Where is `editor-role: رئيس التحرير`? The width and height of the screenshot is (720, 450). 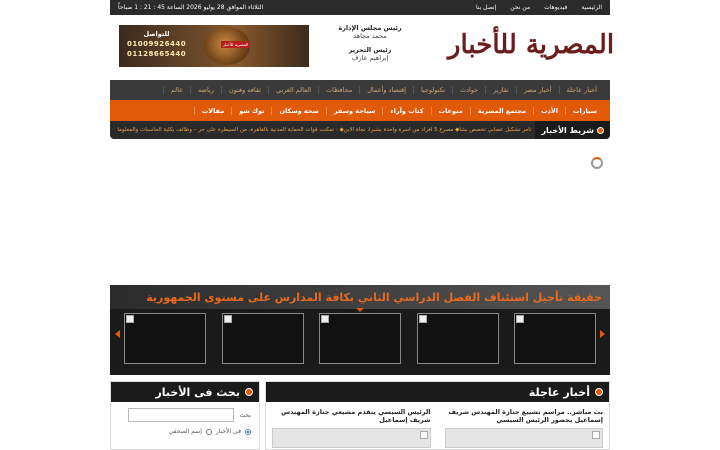 editor-role: رئيس التحرير is located at coordinates (370, 50).